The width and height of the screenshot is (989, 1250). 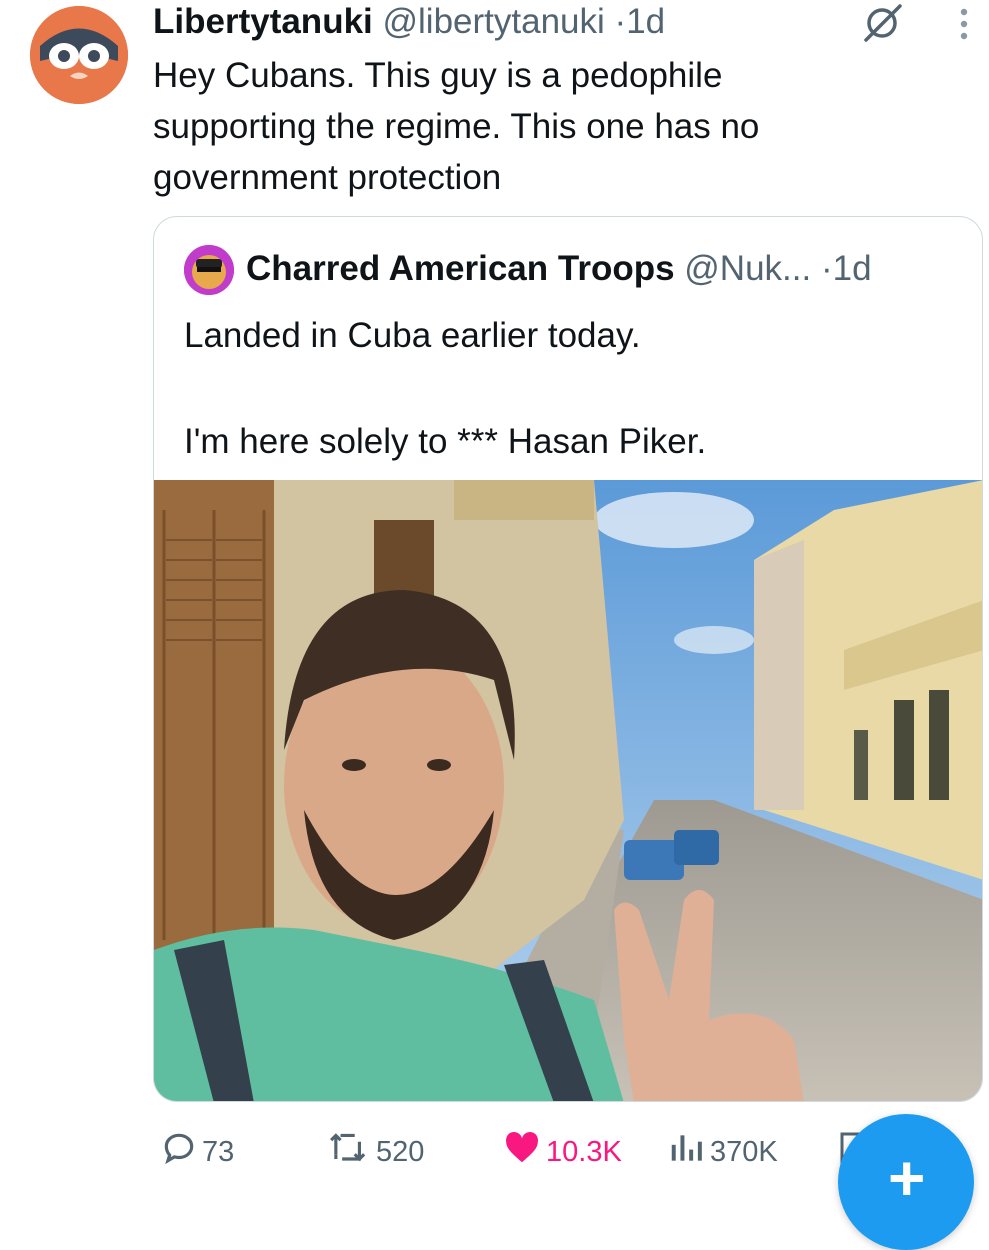 I want to click on quoted-author-name: Charred American Troops, so click(x=460, y=268).